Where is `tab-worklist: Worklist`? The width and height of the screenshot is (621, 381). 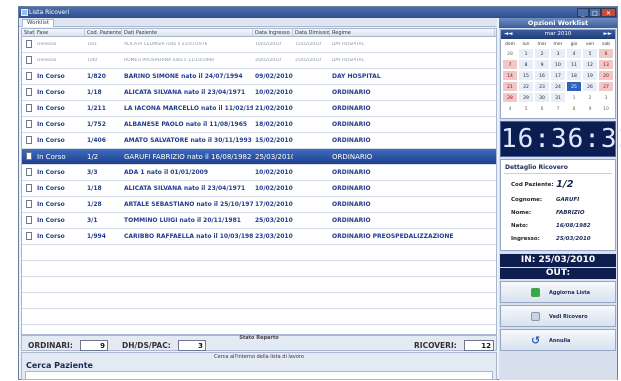 tab-worklist: Worklist is located at coordinates (38, 23).